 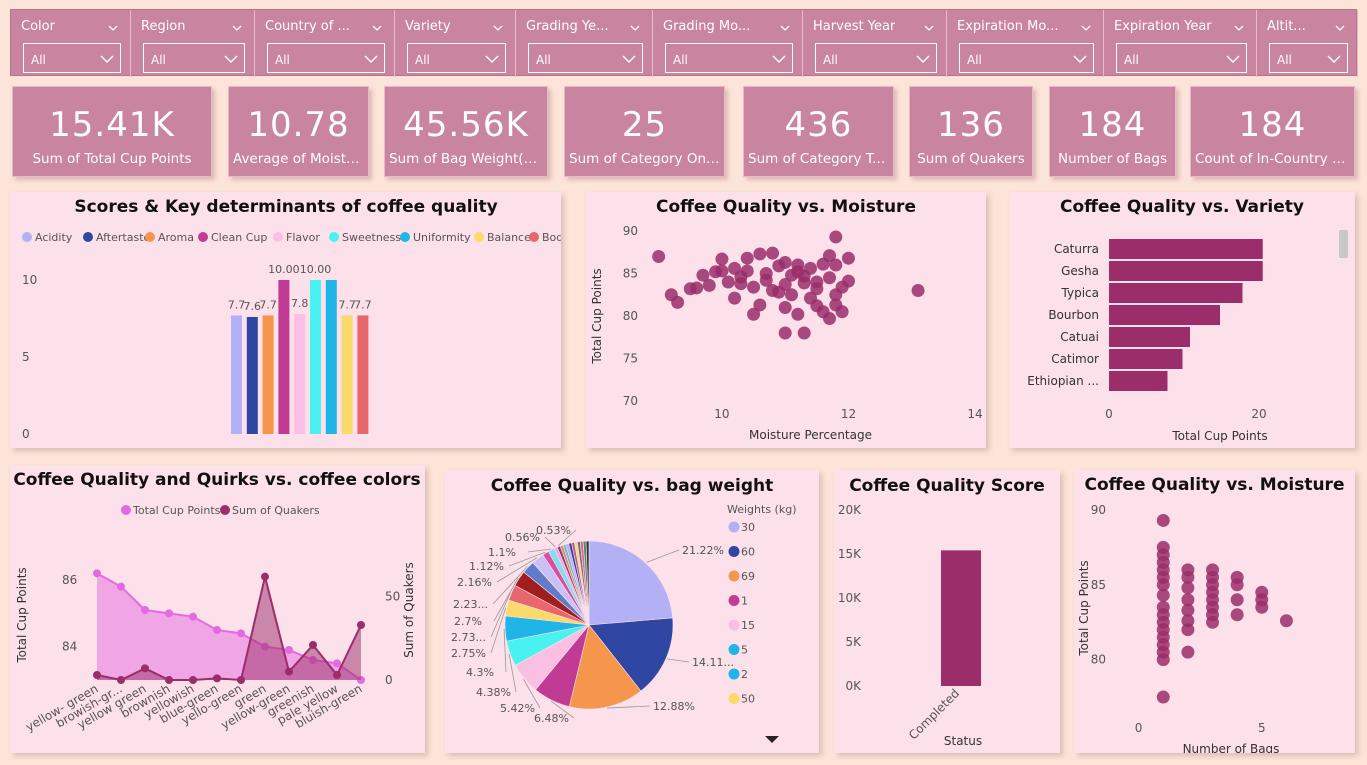 What do you see at coordinates (26, 434) in the screenshot?
I see `y-tick-label: 0` at bounding box center [26, 434].